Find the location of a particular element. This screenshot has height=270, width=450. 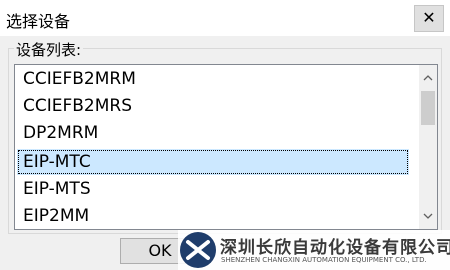

device-list-label: 设备列表: is located at coordinates (49, 49).